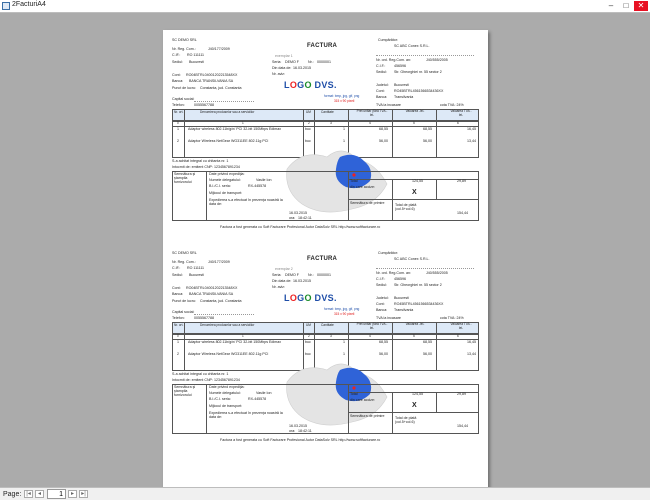 The width and height of the screenshot is (650, 500). What do you see at coordinates (471, 354) in the screenshot?
I see `row2-tva: 13,44` at bounding box center [471, 354].